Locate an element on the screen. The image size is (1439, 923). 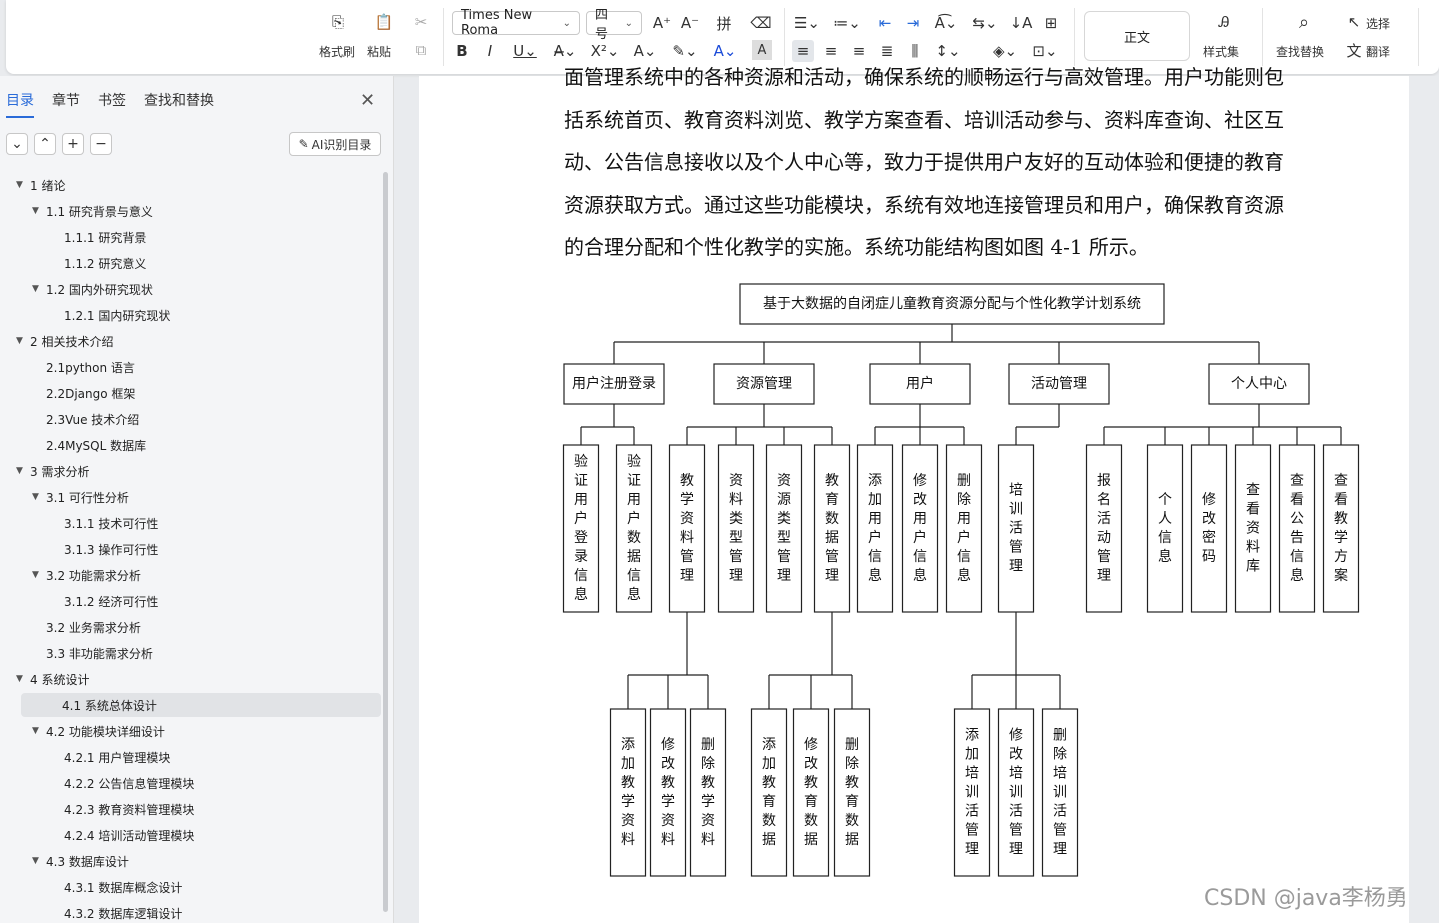
toc-item-label: 1 绪论 is located at coordinates (48, 185).